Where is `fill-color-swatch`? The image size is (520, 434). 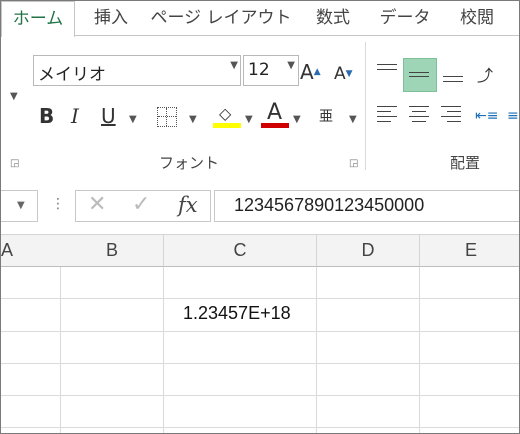
fill-color-swatch is located at coordinates (227, 125).